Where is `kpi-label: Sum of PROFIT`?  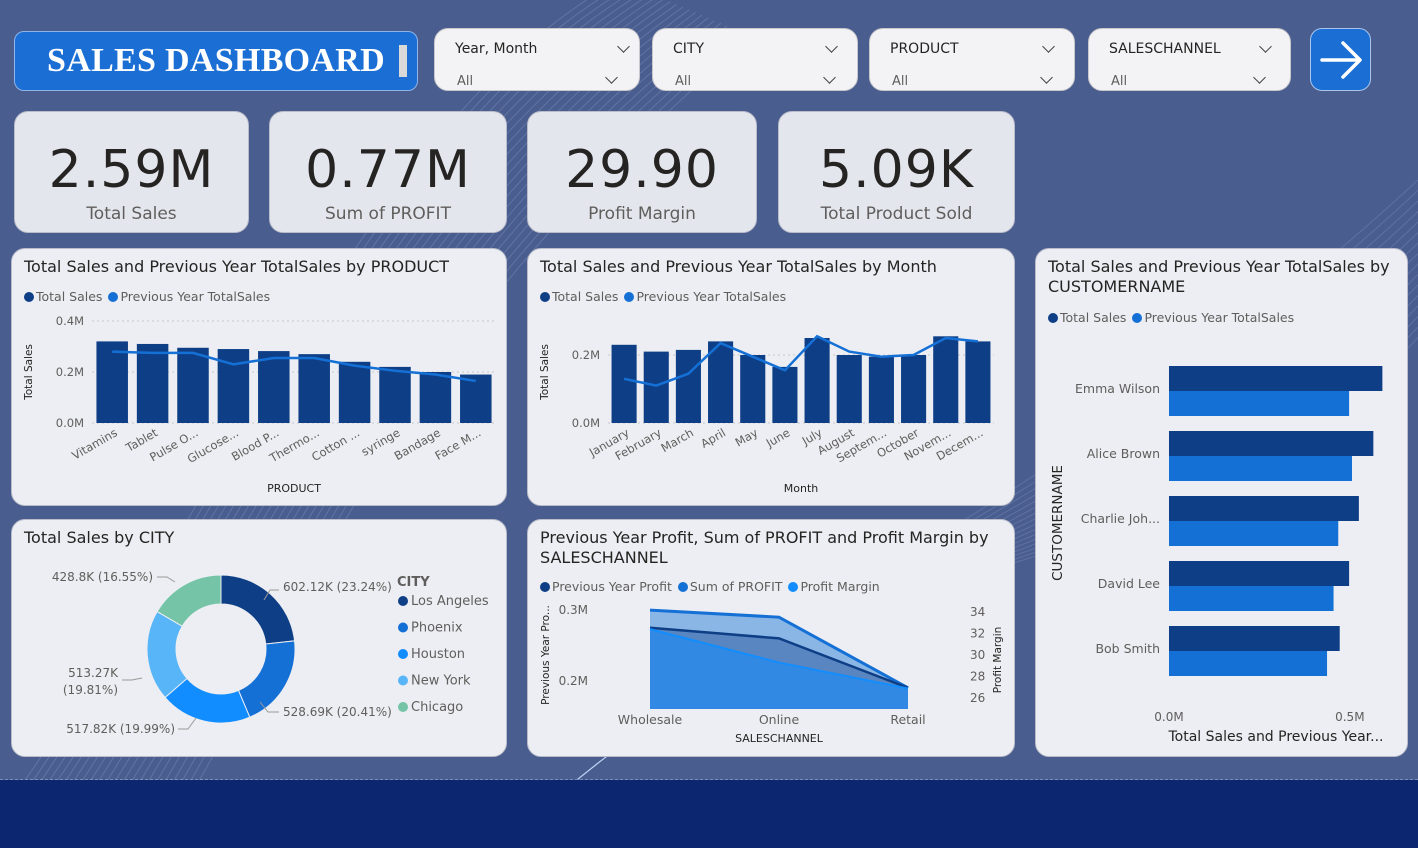
kpi-label: Sum of PROFIT is located at coordinates (388, 214).